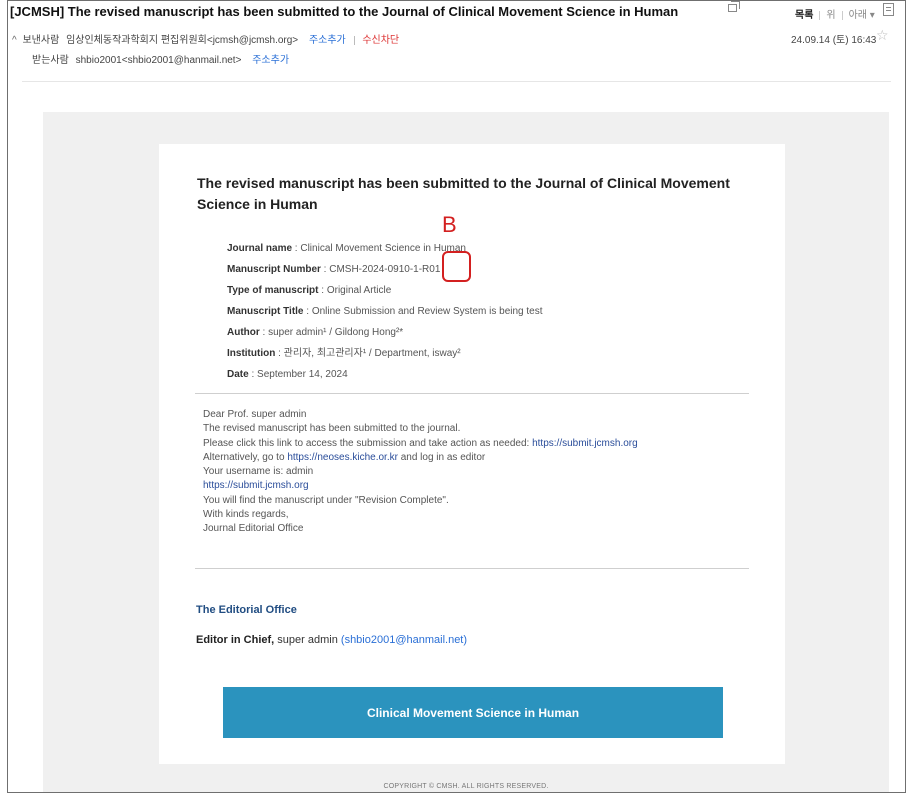 This screenshot has height=796, width=910. I want to click on info-value: : September 14, 2024, so click(298, 374).